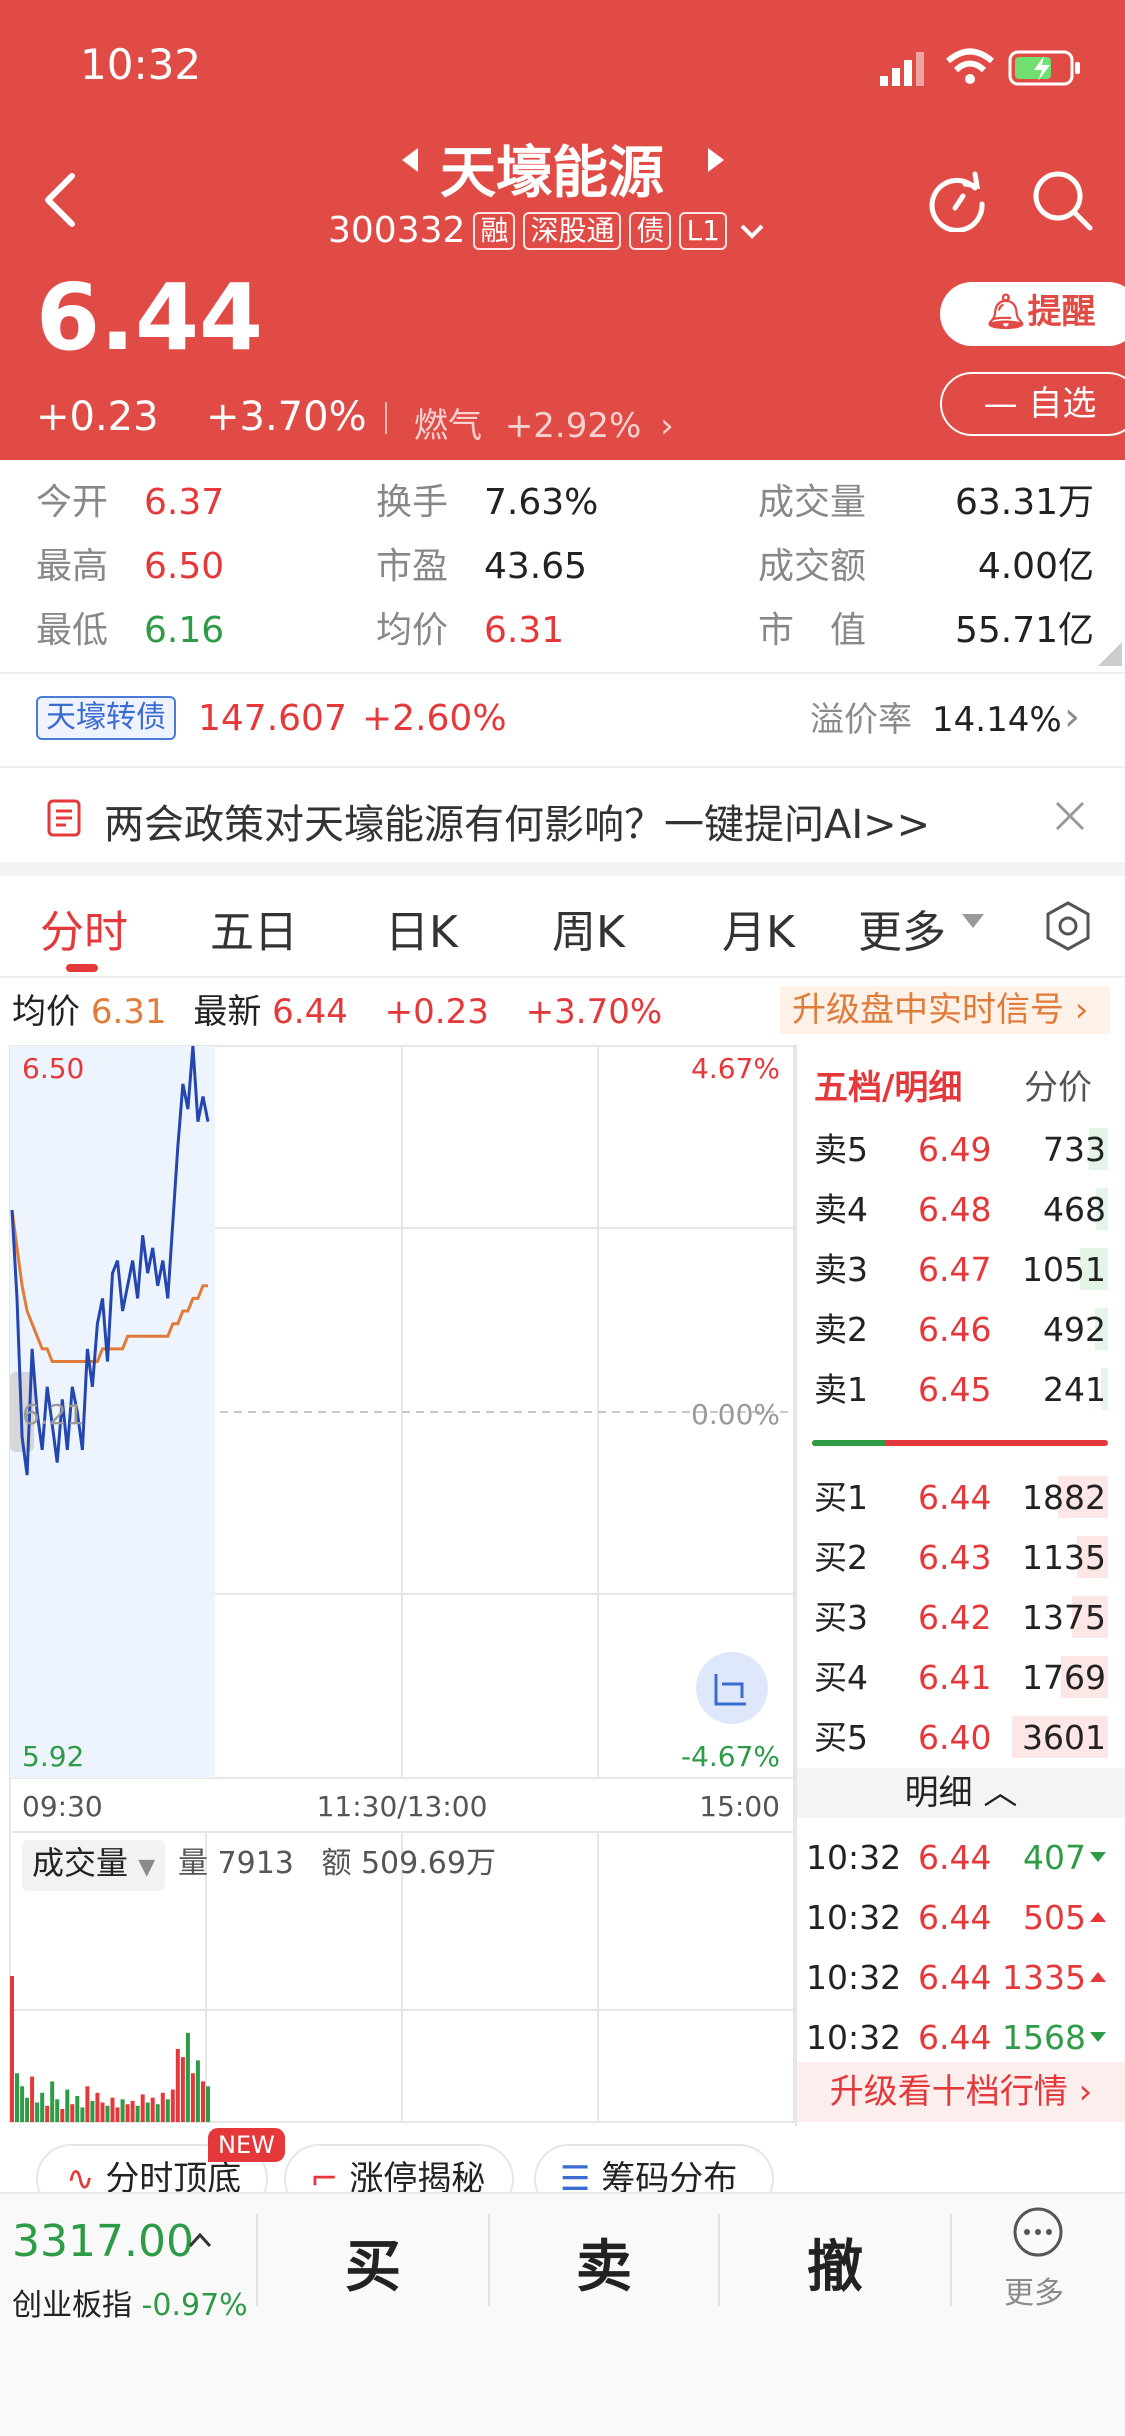  What do you see at coordinates (410, 160) in the screenshot?
I see `prev-stock-icon` at bounding box center [410, 160].